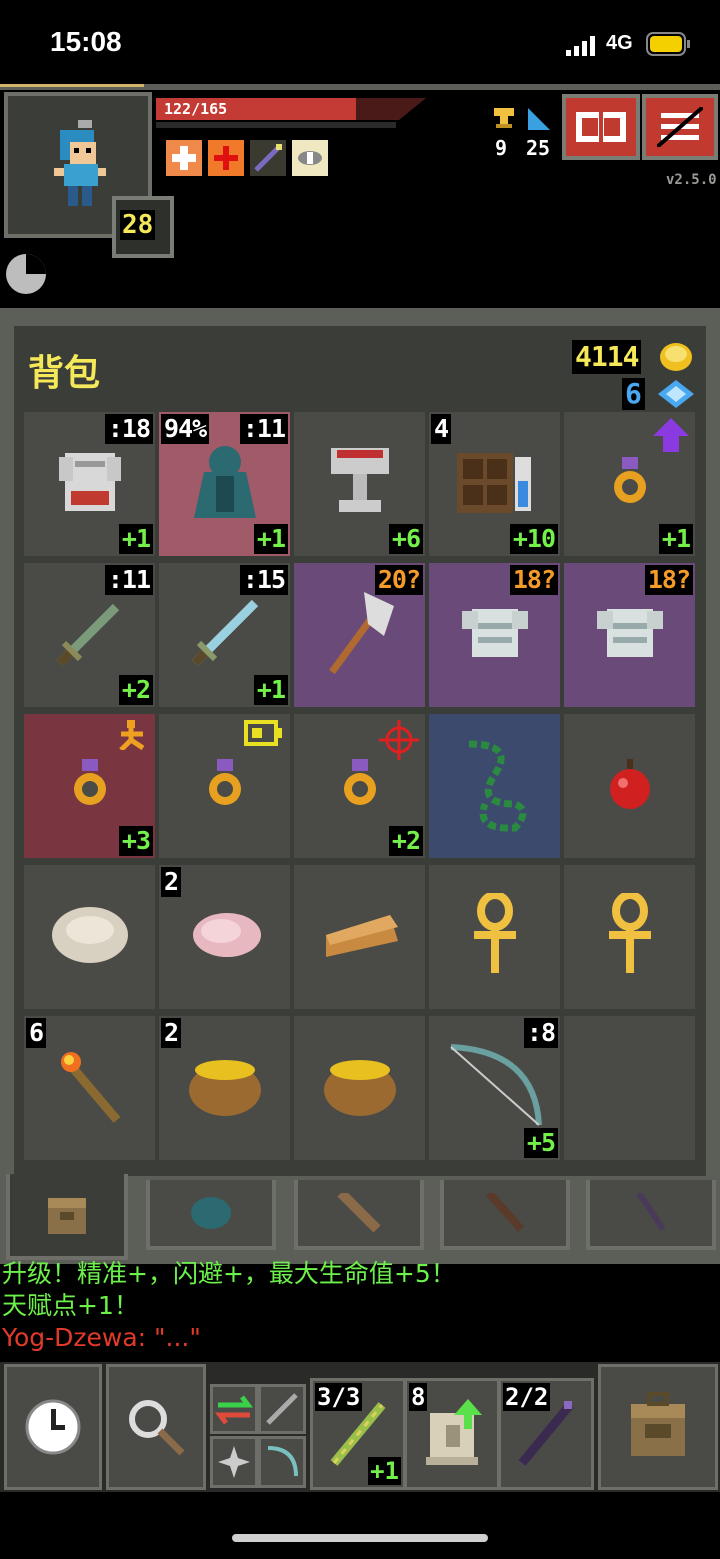 This screenshot has height=1559, width=720. I want to click on swap-quickslot-button, so click(234, 1409).